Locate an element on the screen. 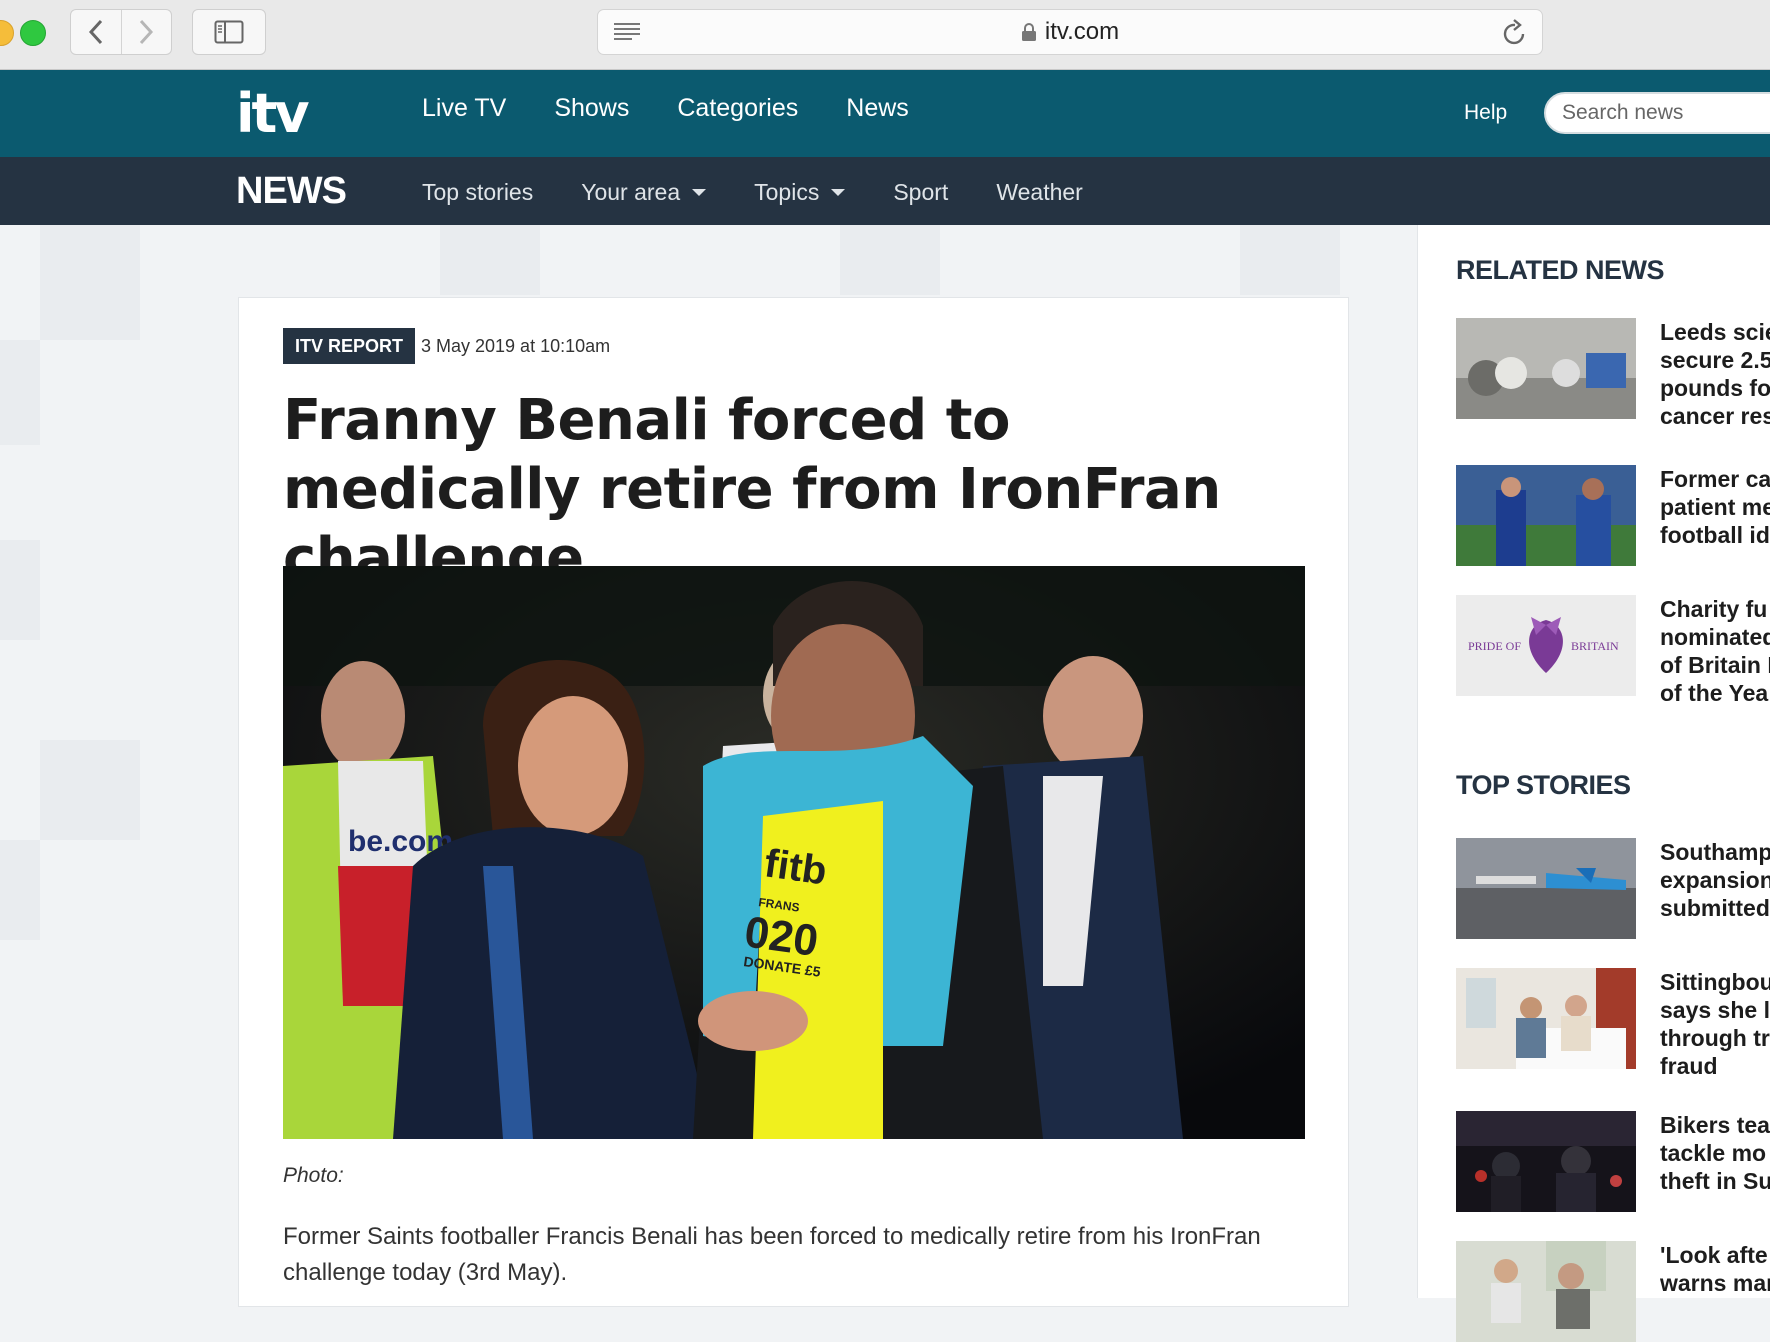 This screenshot has height=1342, width=1770. sidebar-toggle-button is located at coordinates (229, 32).